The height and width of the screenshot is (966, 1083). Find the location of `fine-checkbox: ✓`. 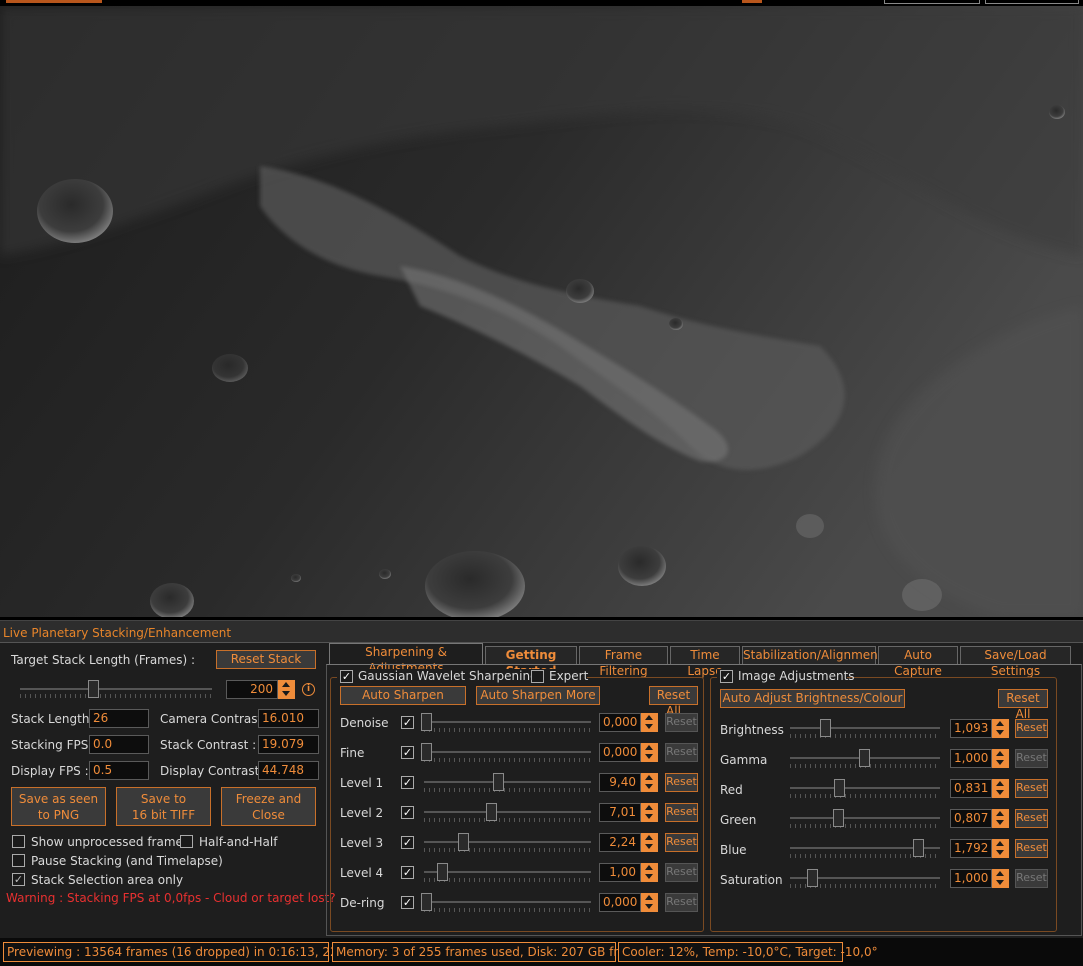

fine-checkbox: ✓ is located at coordinates (407, 752).